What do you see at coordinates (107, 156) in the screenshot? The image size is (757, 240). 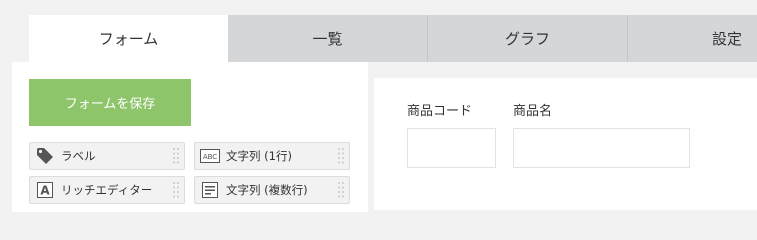 I see `palette-item-label: ラベル` at bounding box center [107, 156].